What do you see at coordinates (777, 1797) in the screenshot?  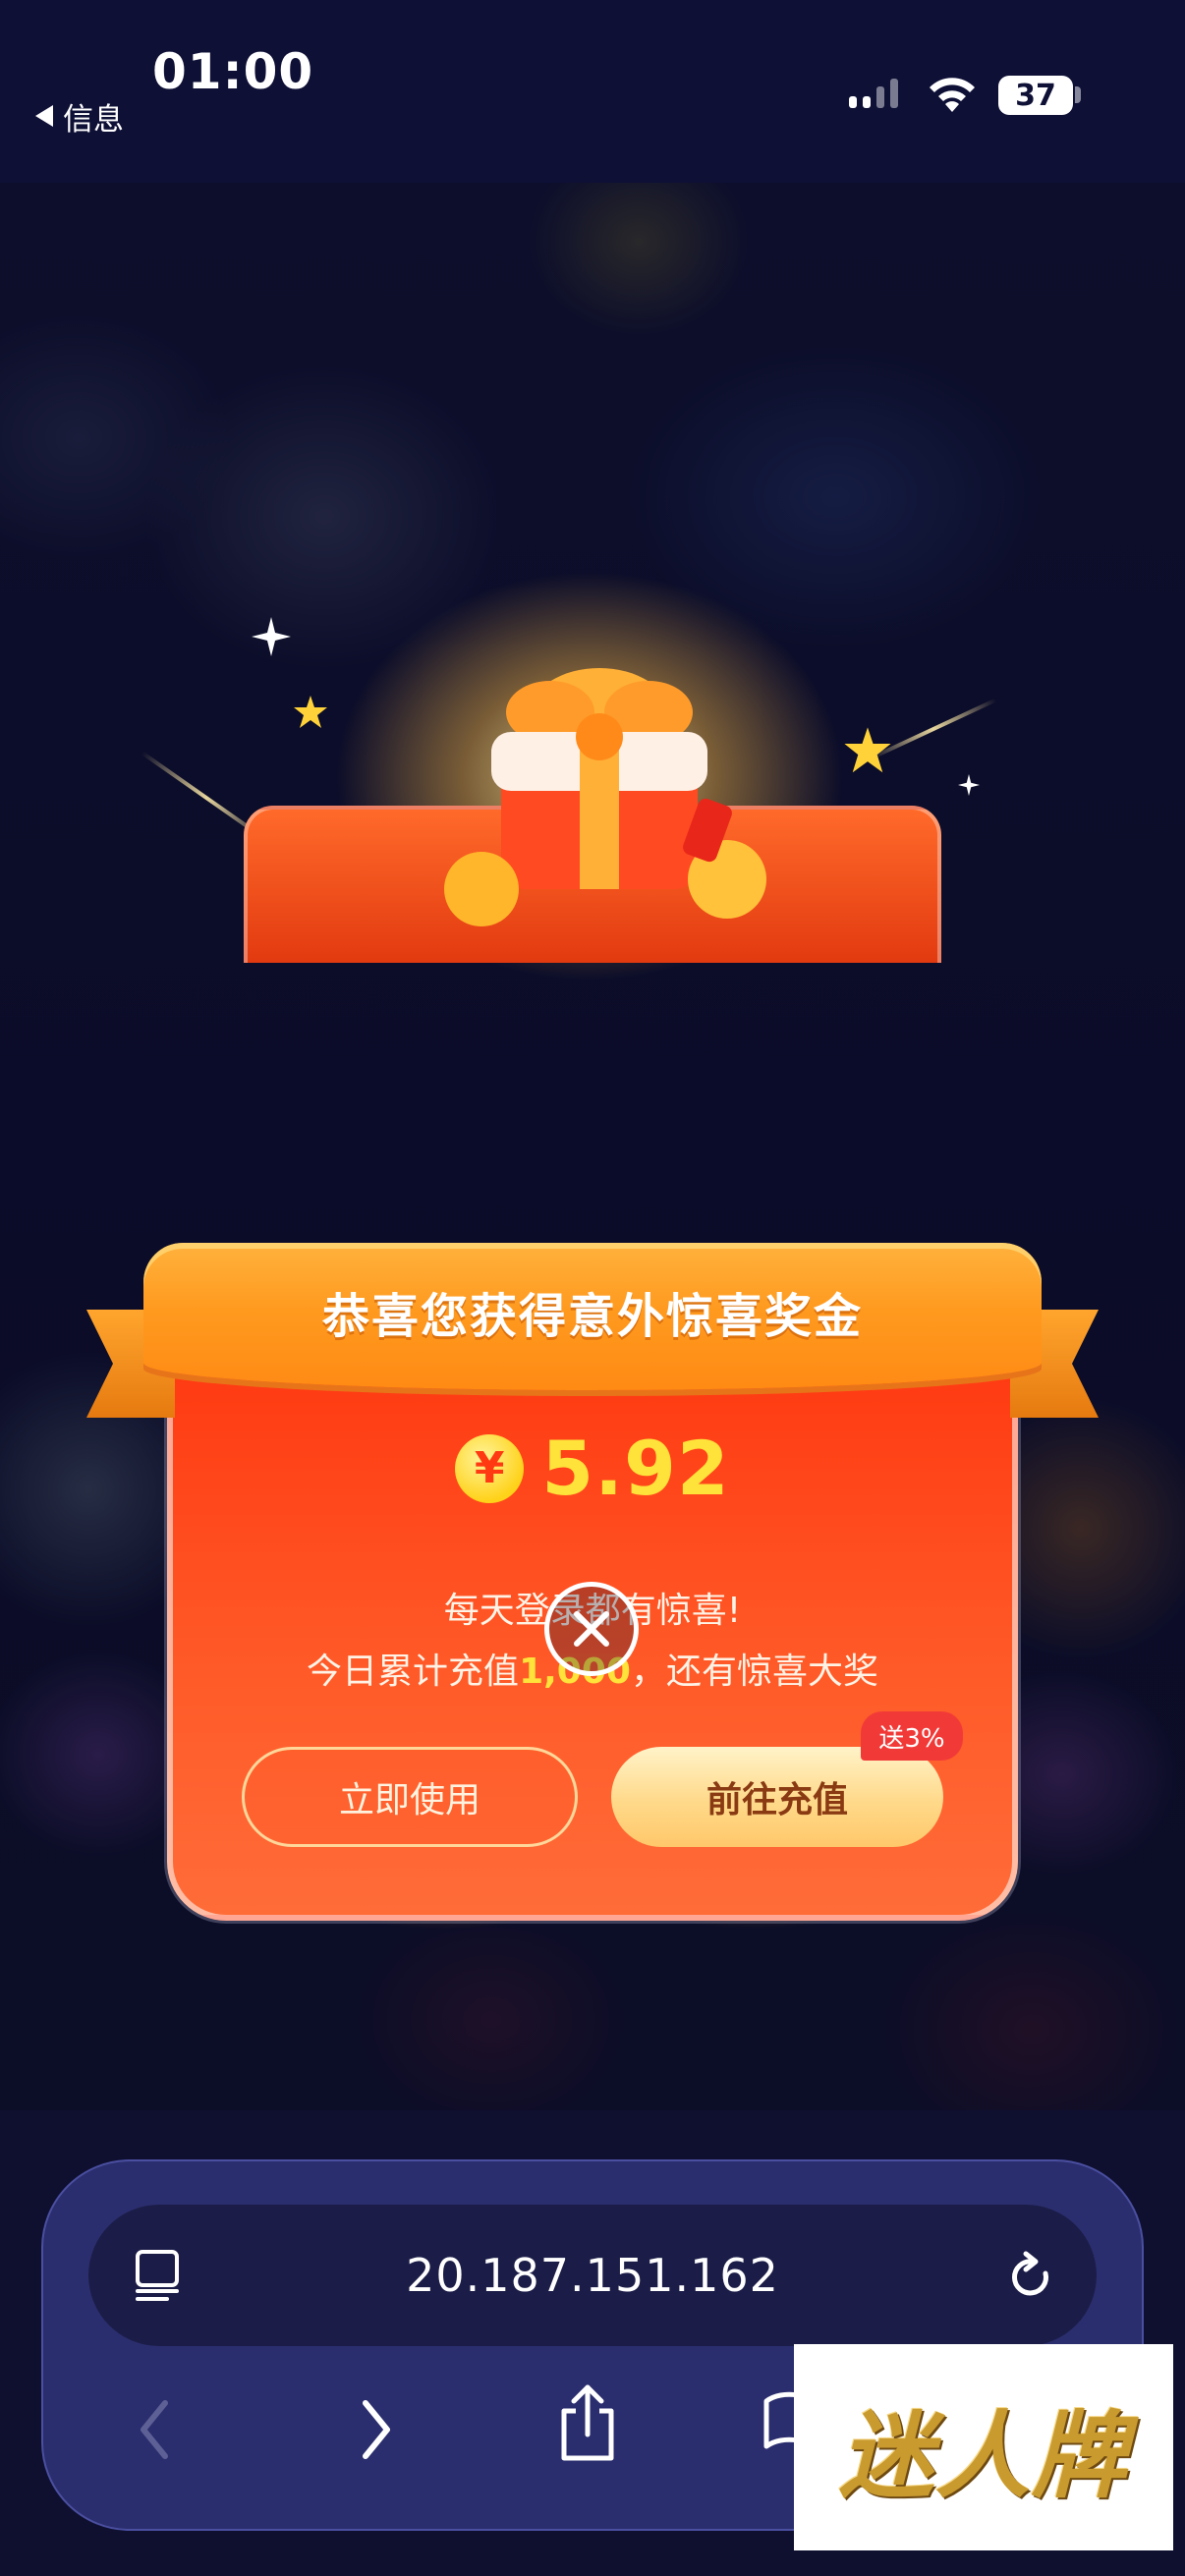 I see `go-recharge-button: 前往充值` at bounding box center [777, 1797].